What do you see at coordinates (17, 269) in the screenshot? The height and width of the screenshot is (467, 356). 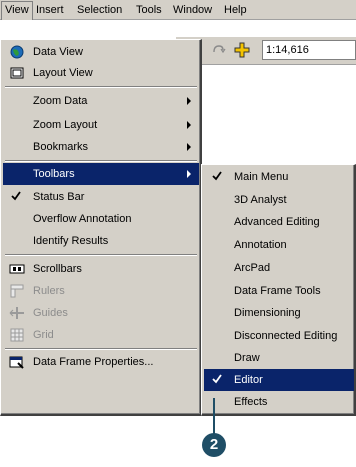 I see `scrollbar-icon` at bounding box center [17, 269].